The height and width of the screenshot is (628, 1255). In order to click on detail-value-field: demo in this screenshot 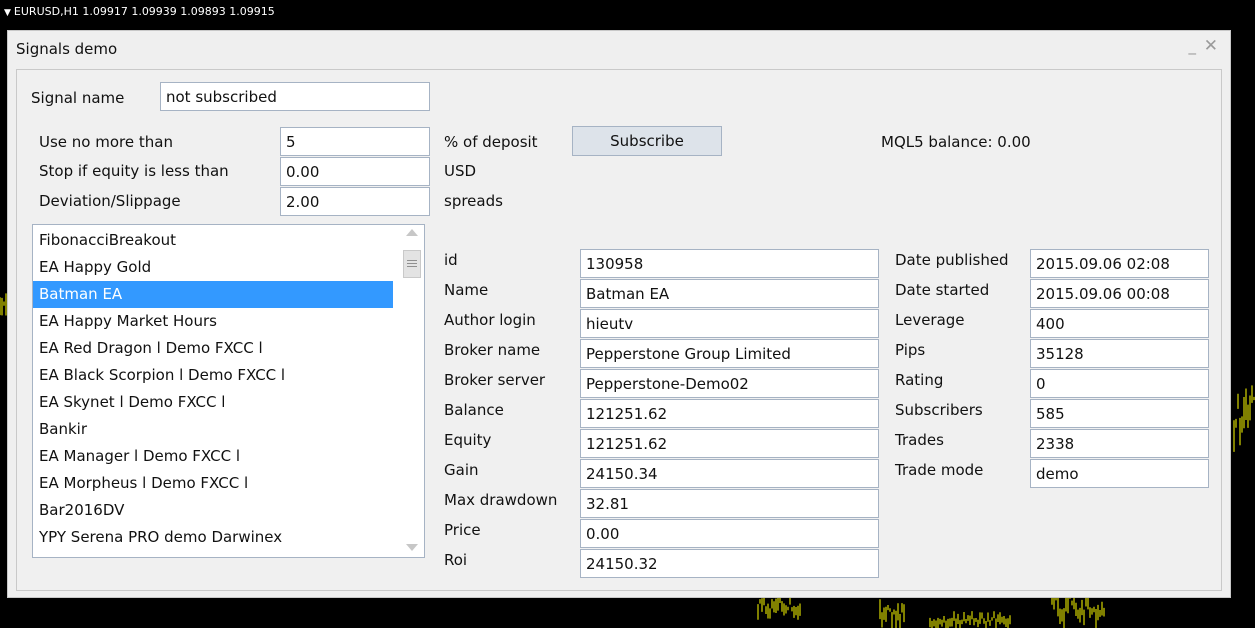, I will do `click(1119, 473)`.